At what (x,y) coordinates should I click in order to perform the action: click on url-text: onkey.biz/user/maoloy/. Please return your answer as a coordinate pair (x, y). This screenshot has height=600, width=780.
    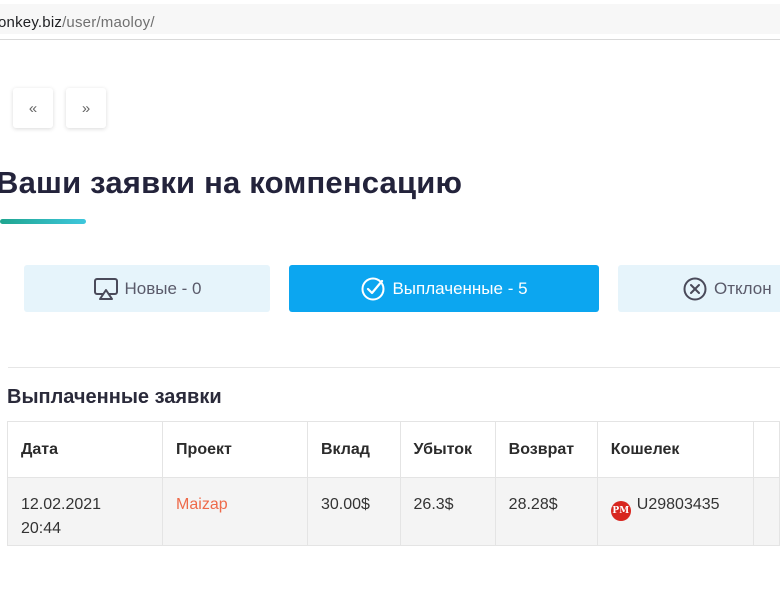
    Looking at the image, I should click on (77, 22).